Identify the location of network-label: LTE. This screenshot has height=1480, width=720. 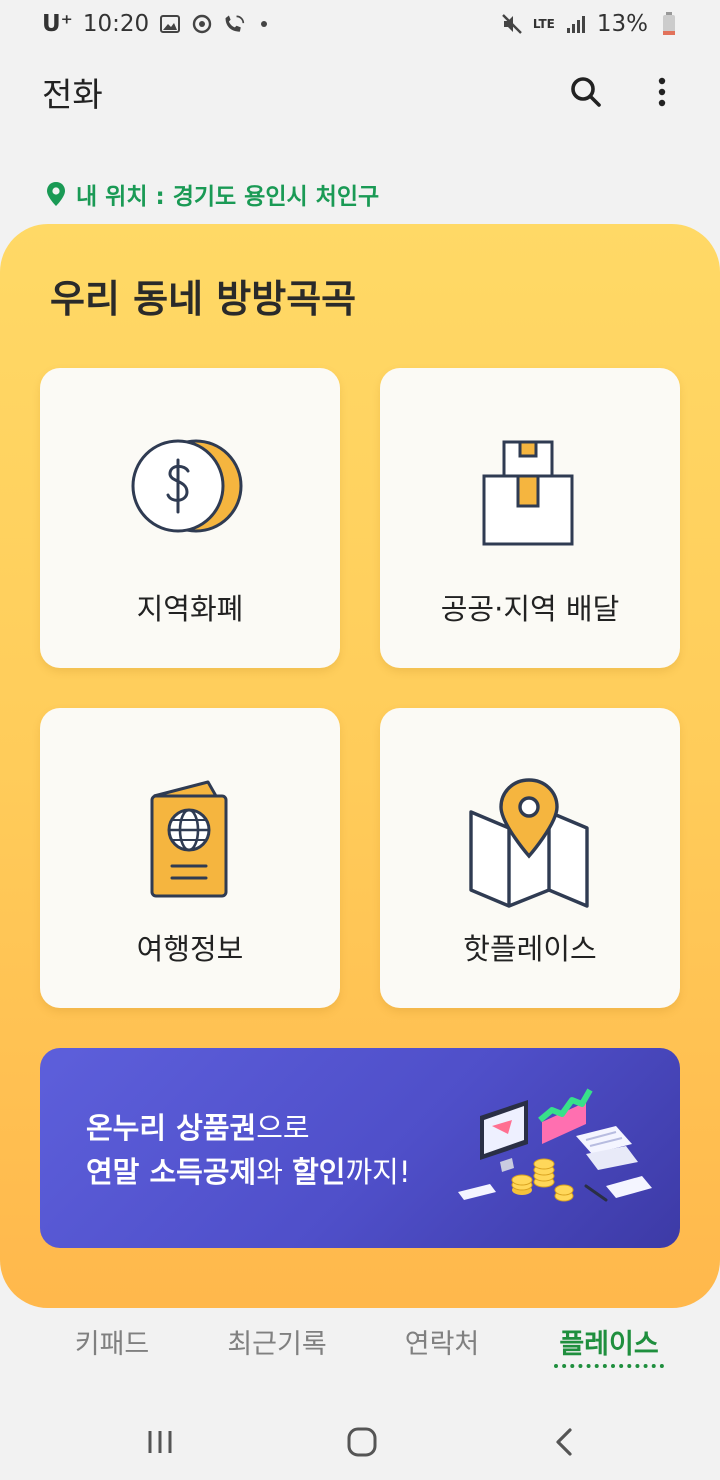
(543, 24).